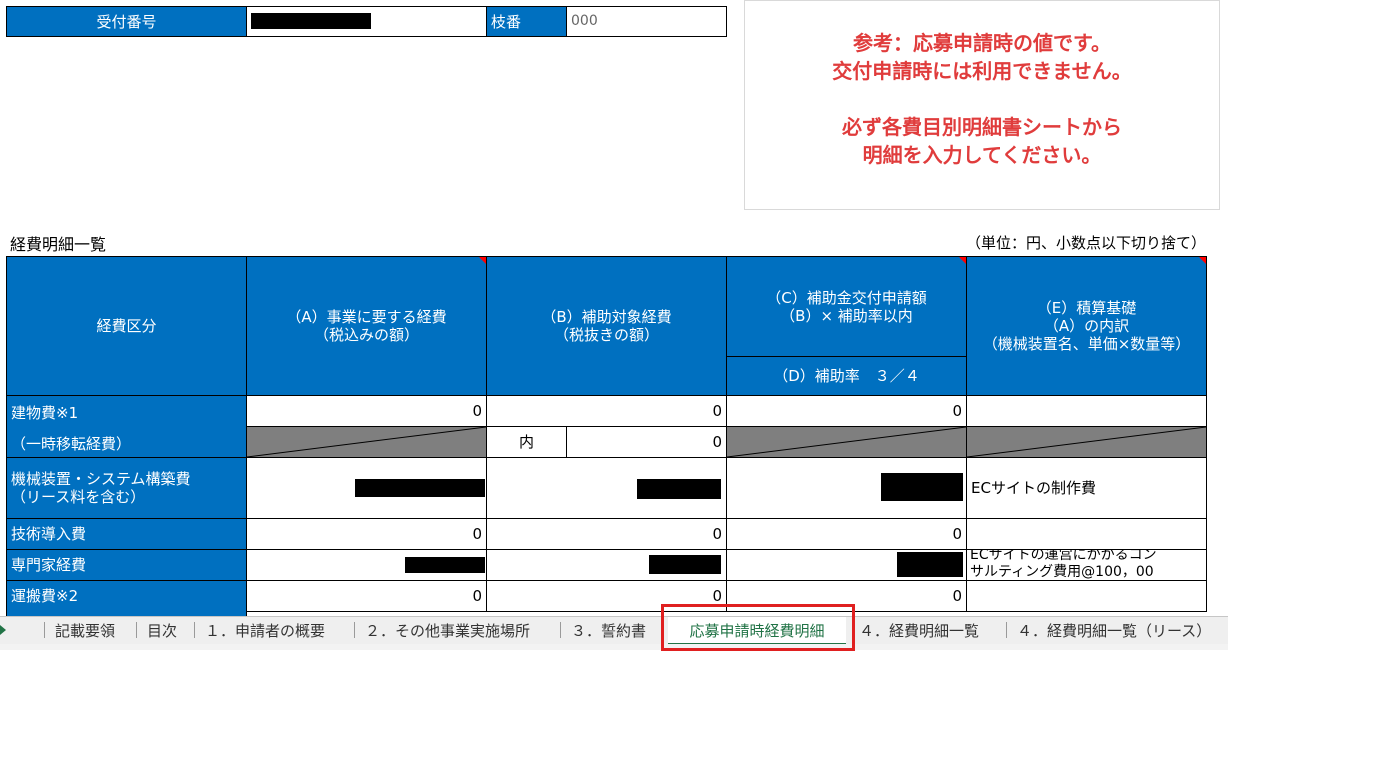 Image resolution: width=1400 pixels, height=783 pixels. I want to click on header-b: （B）補助対象経費 （税抜きの額）, so click(606, 326).